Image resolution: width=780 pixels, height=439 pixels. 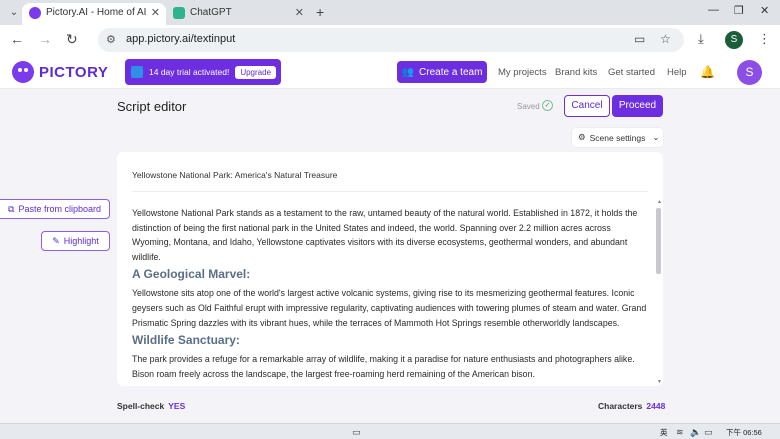 What do you see at coordinates (701, 39) in the screenshot?
I see `download-icon: ⤓` at bounding box center [701, 39].